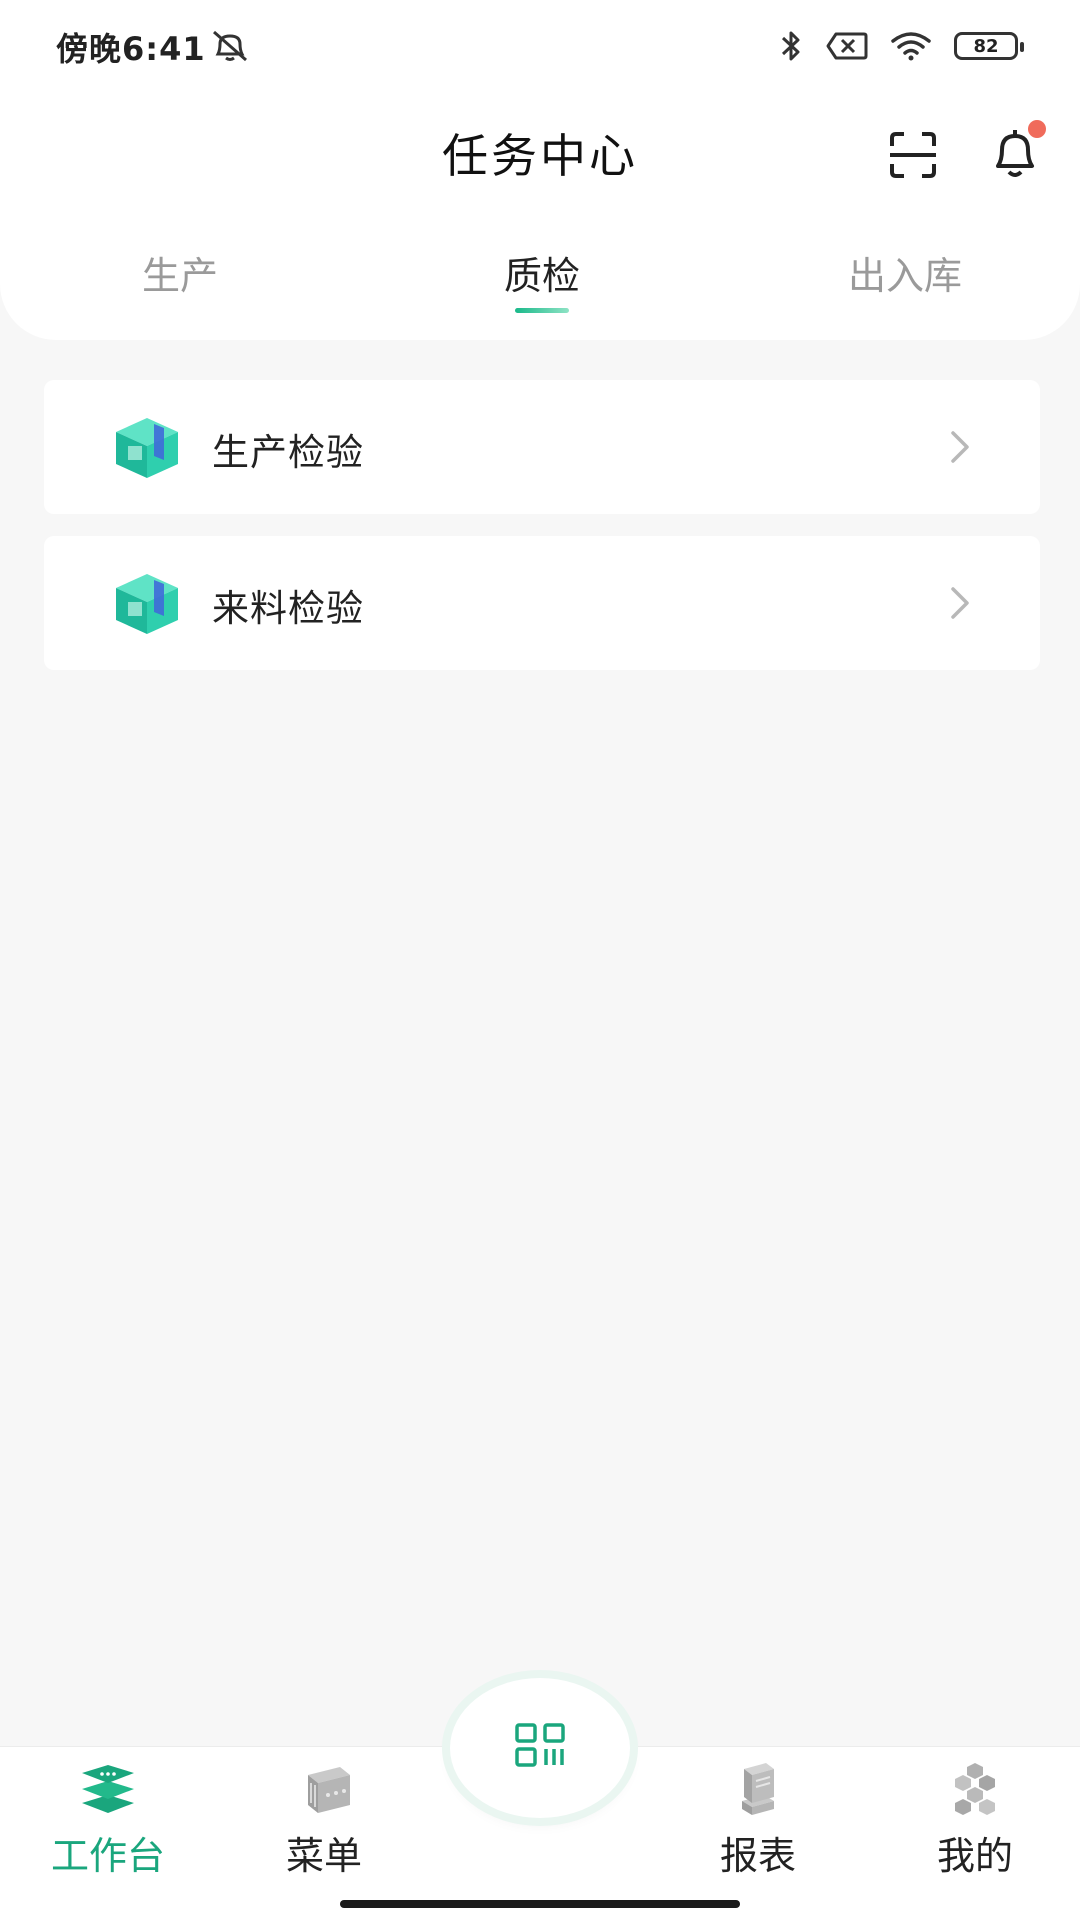  What do you see at coordinates (974, 1856) in the screenshot?
I see `nav-label: 我的` at bounding box center [974, 1856].